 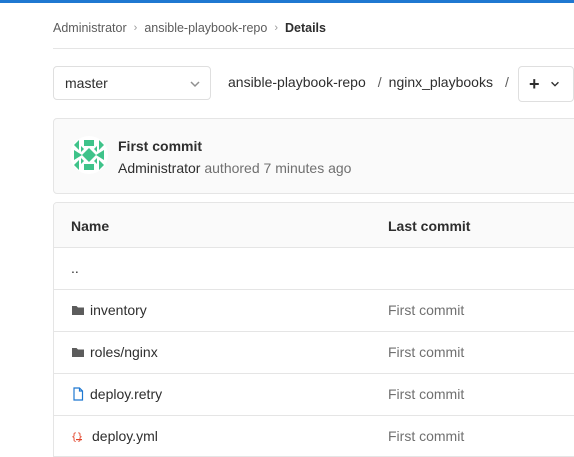 What do you see at coordinates (314, 352) in the screenshot?
I see `table-row: roles/nginx First commit` at bounding box center [314, 352].